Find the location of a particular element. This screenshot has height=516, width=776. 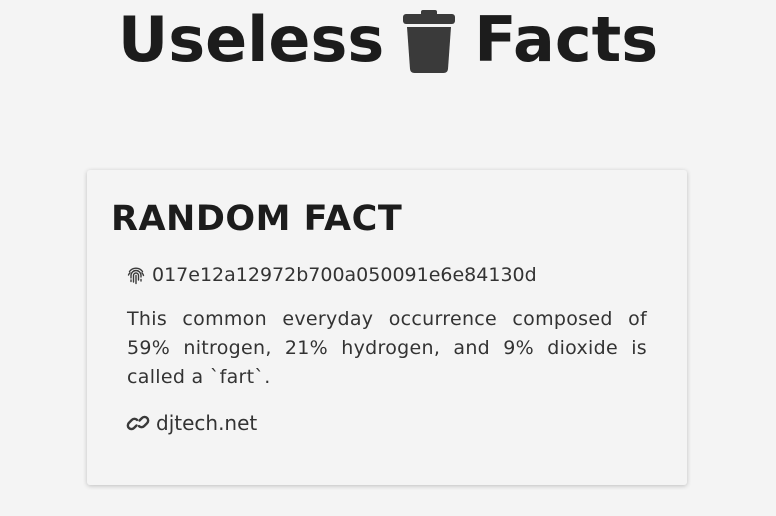

site-title-right: Facts is located at coordinates (566, 39).